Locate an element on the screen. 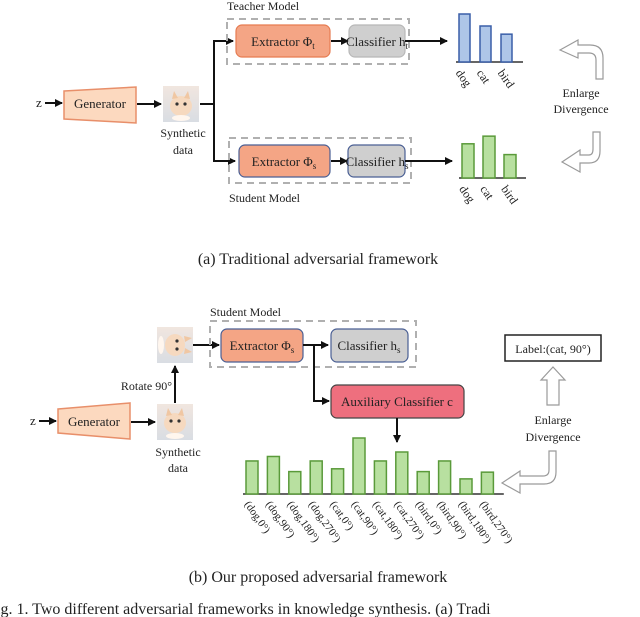 Image resolution: width=640 pixels, height=617 pixels. up-arrow-to-label-icon is located at coordinates (553, 386).